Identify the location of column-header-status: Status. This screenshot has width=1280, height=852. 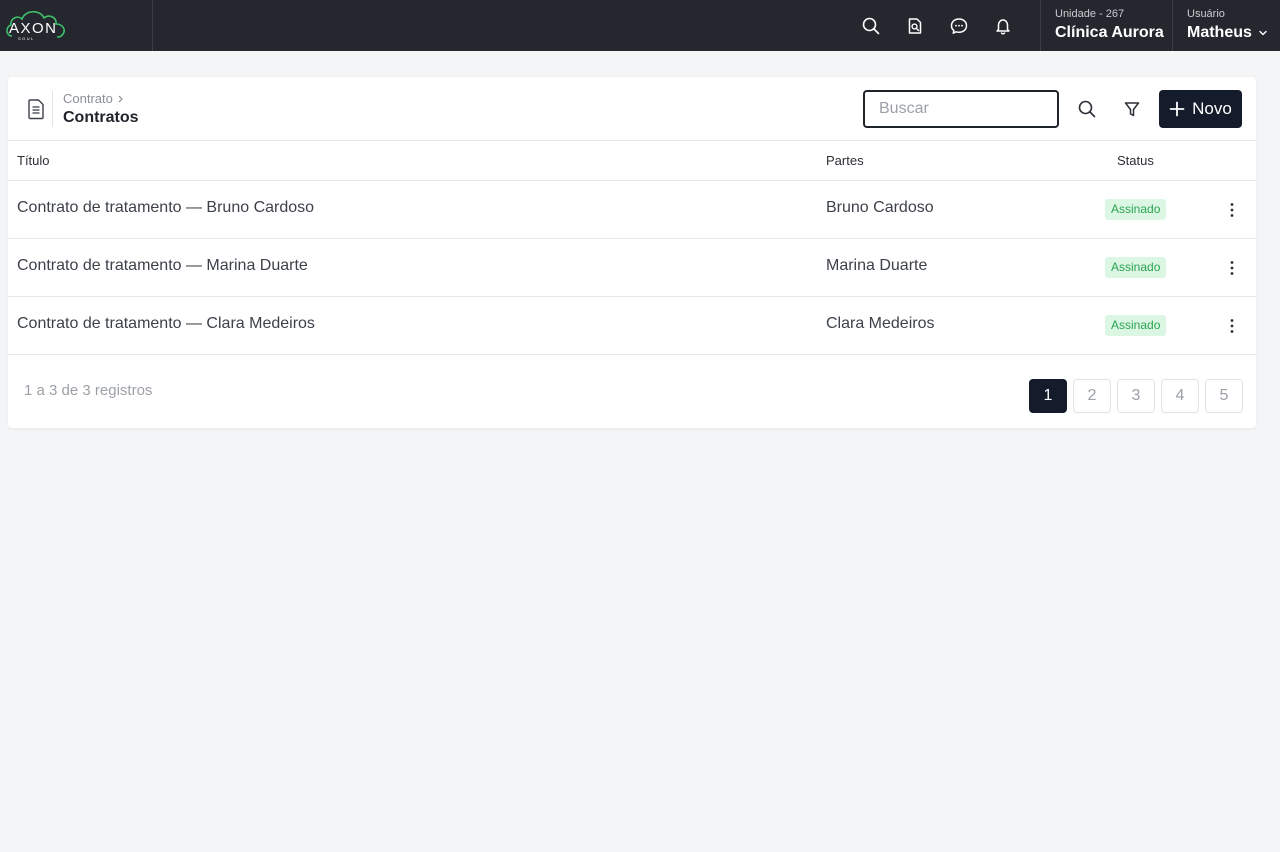
(1135, 160).